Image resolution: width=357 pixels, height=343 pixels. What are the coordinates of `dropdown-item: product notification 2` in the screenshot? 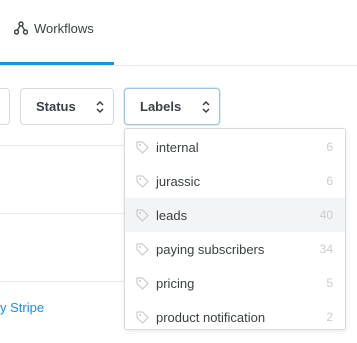 It's located at (235, 314).